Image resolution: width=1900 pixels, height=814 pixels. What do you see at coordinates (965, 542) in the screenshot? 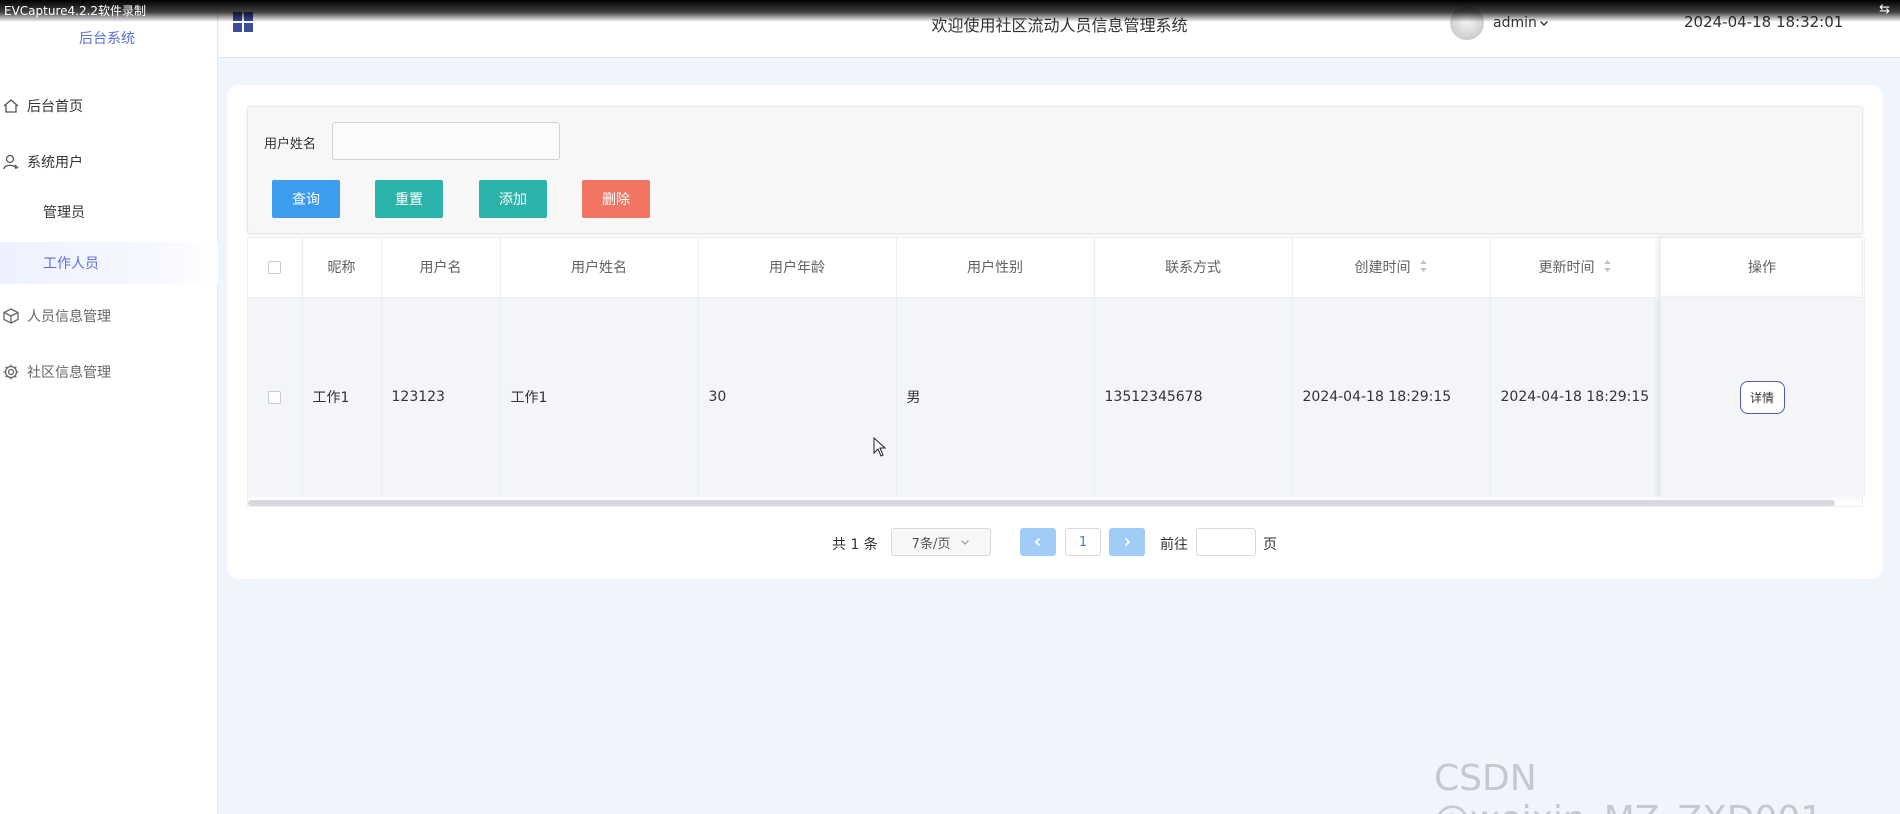
I see `chevron-down-icon` at bounding box center [965, 542].